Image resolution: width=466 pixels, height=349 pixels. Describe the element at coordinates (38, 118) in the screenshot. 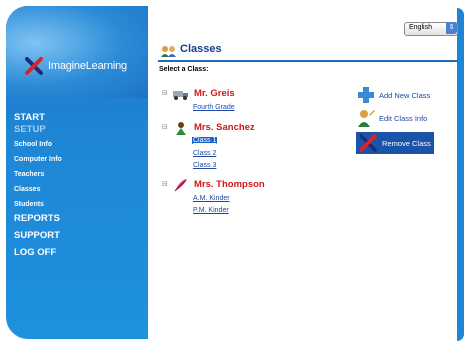

I see `nav-start: START` at that location.